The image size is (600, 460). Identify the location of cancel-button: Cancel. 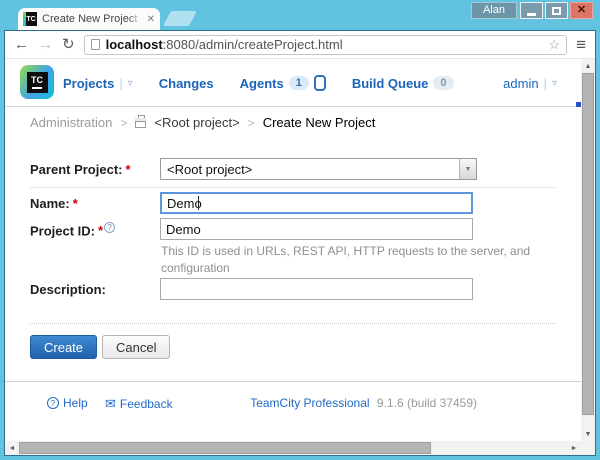
(136, 347).